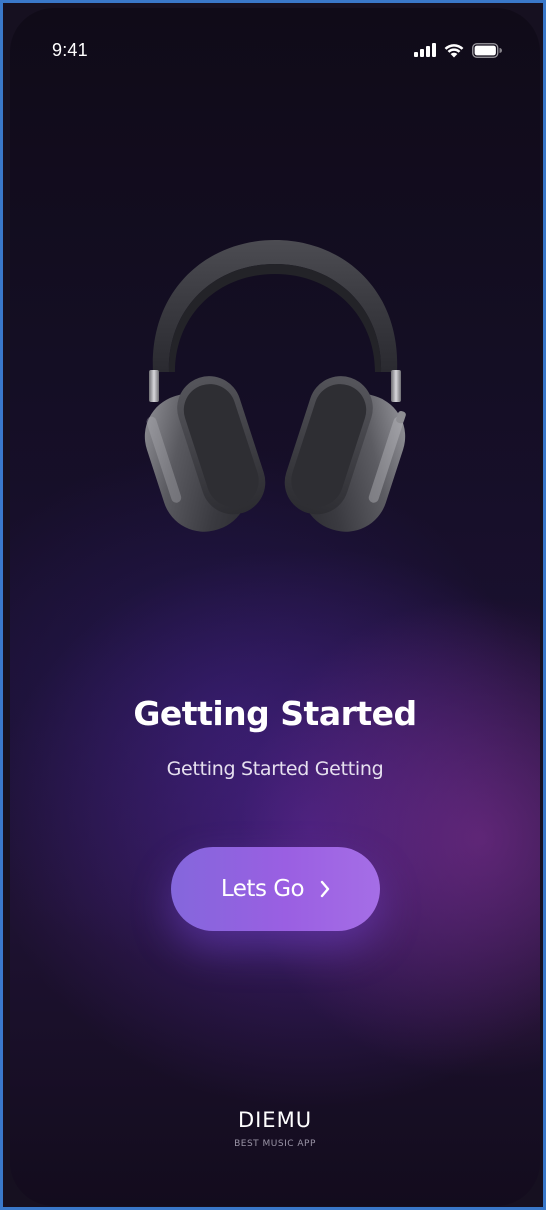  What do you see at coordinates (454, 50) in the screenshot?
I see `wifi-icon` at bounding box center [454, 50].